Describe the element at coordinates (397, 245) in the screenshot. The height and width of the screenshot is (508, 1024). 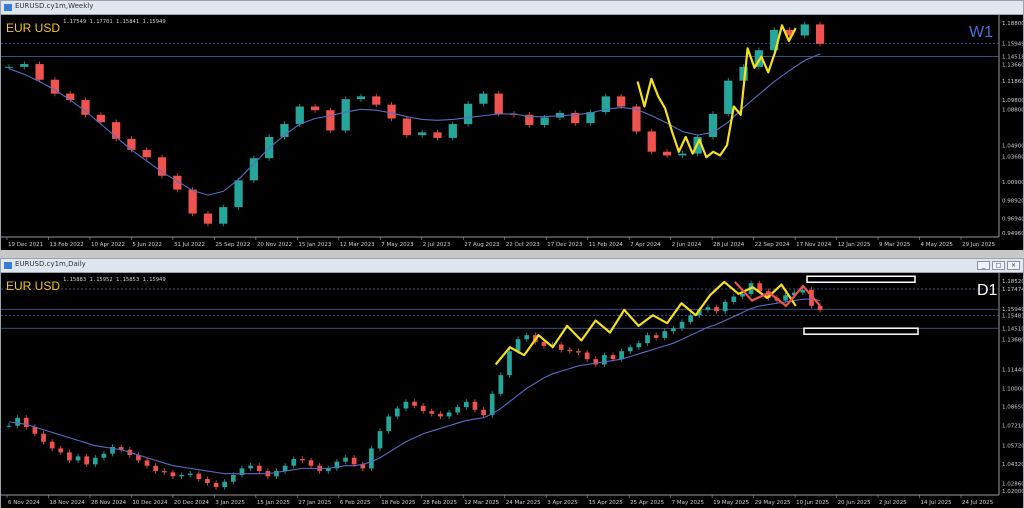
I see `time-tick-label: 7 May 2023` at that location.